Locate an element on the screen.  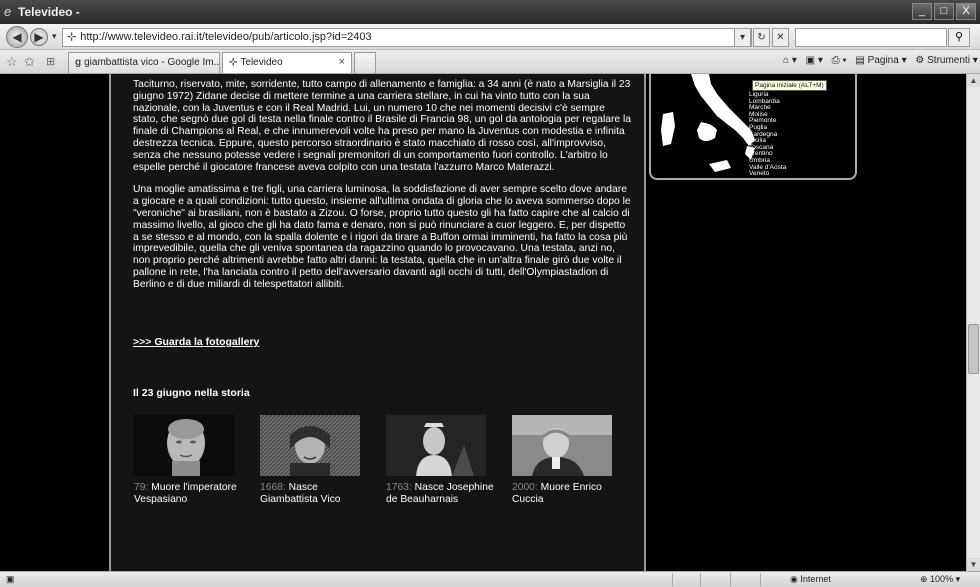
scroll-up-icon: ▲ is located at coordinates (973, 80).